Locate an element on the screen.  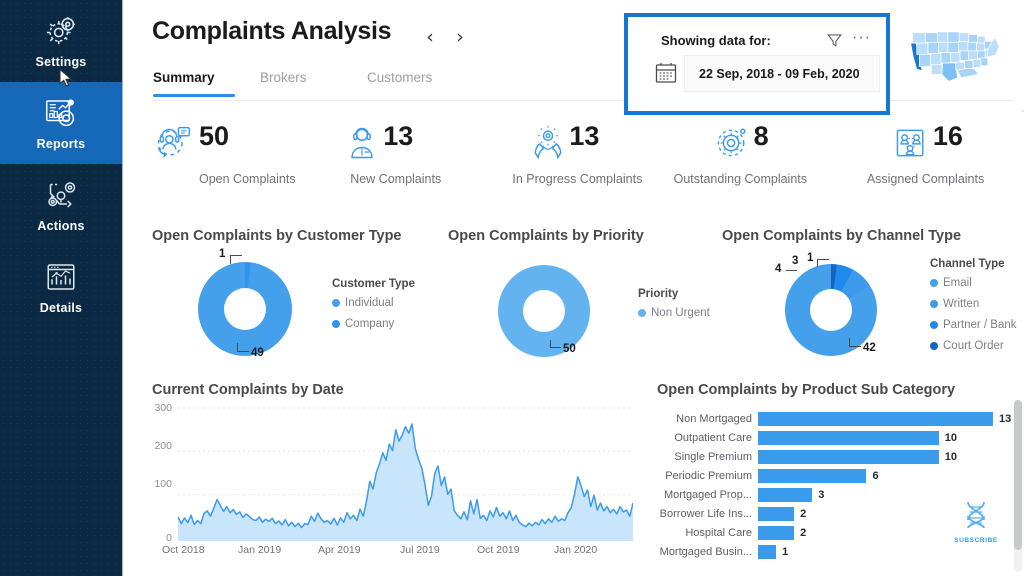
donut-slice-label-partner-bank: 3 is located at coordinates (795, 261).